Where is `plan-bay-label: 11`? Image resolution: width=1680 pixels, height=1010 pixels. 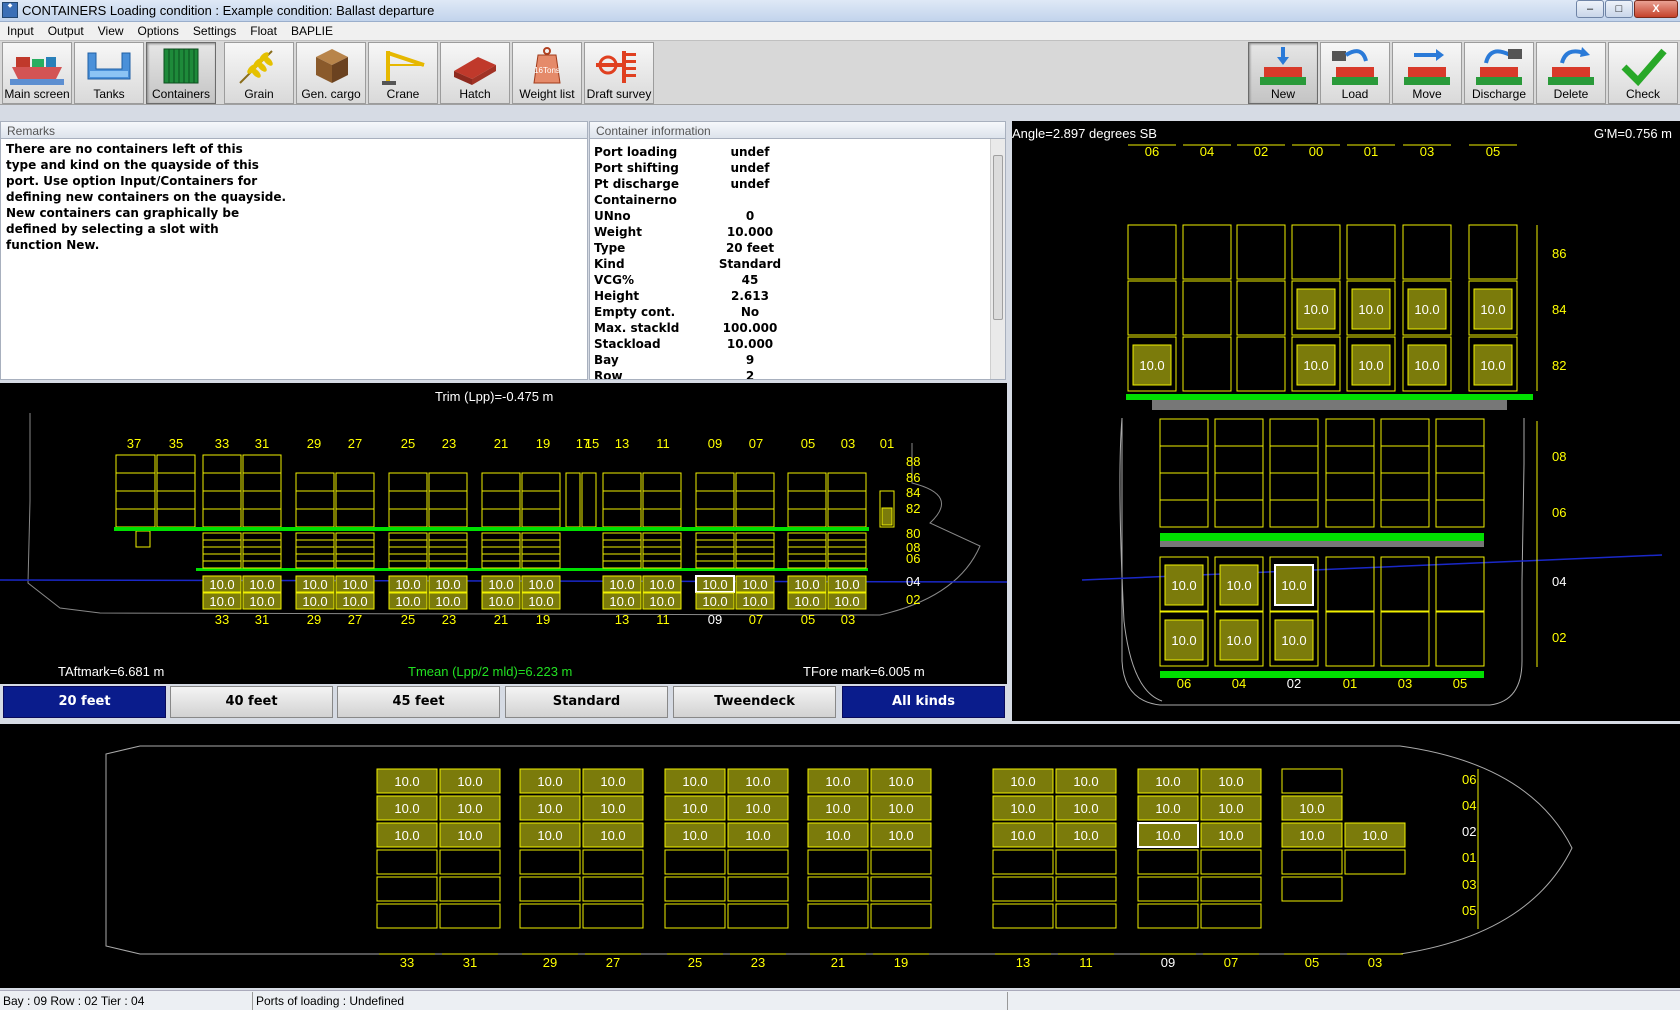 plan-bay-label: 11 is located at coordinates (1086, 962).